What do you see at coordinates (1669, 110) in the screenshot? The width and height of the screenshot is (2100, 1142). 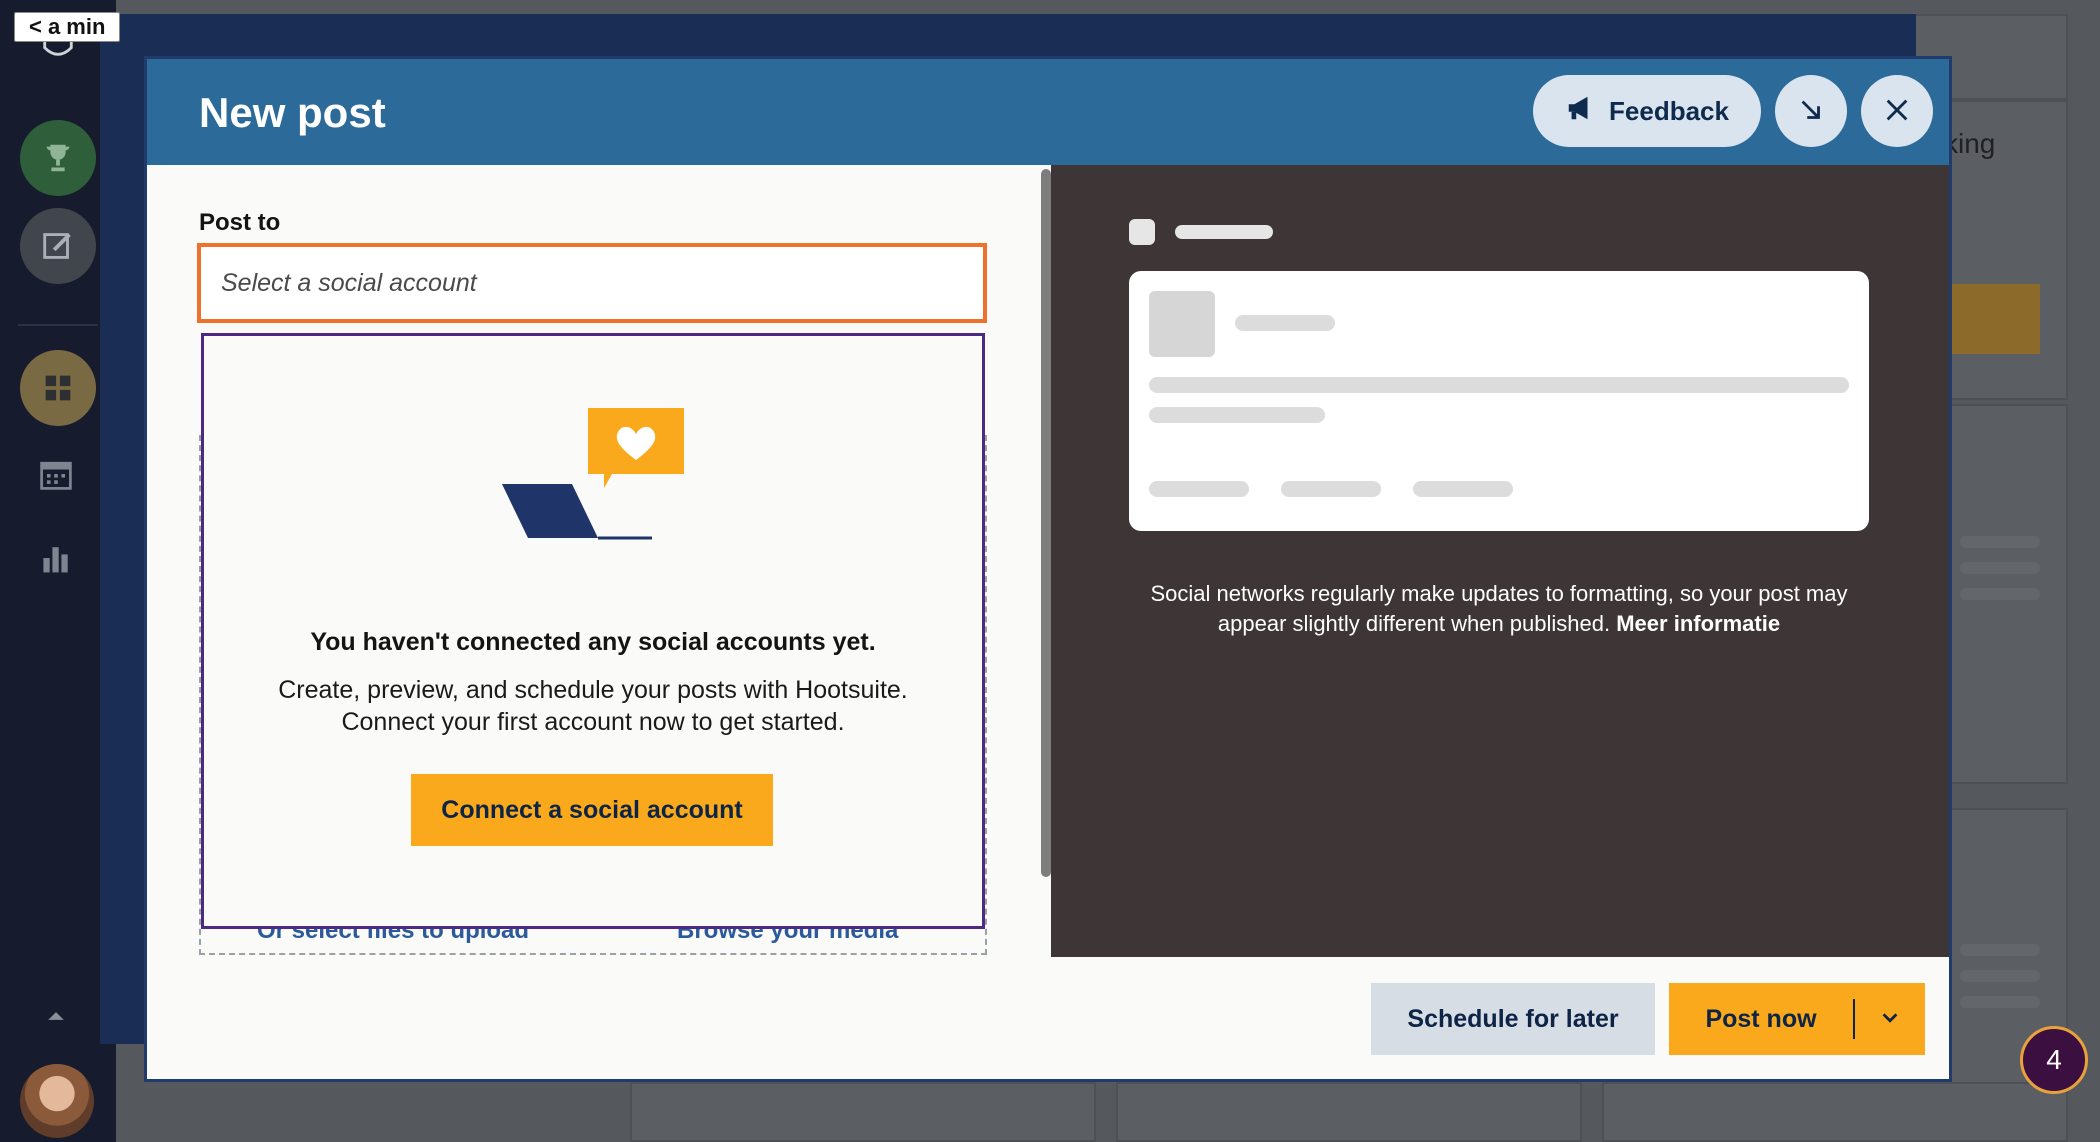 I see `feedback-label: Feedback` at bounding box center [1669, 110].